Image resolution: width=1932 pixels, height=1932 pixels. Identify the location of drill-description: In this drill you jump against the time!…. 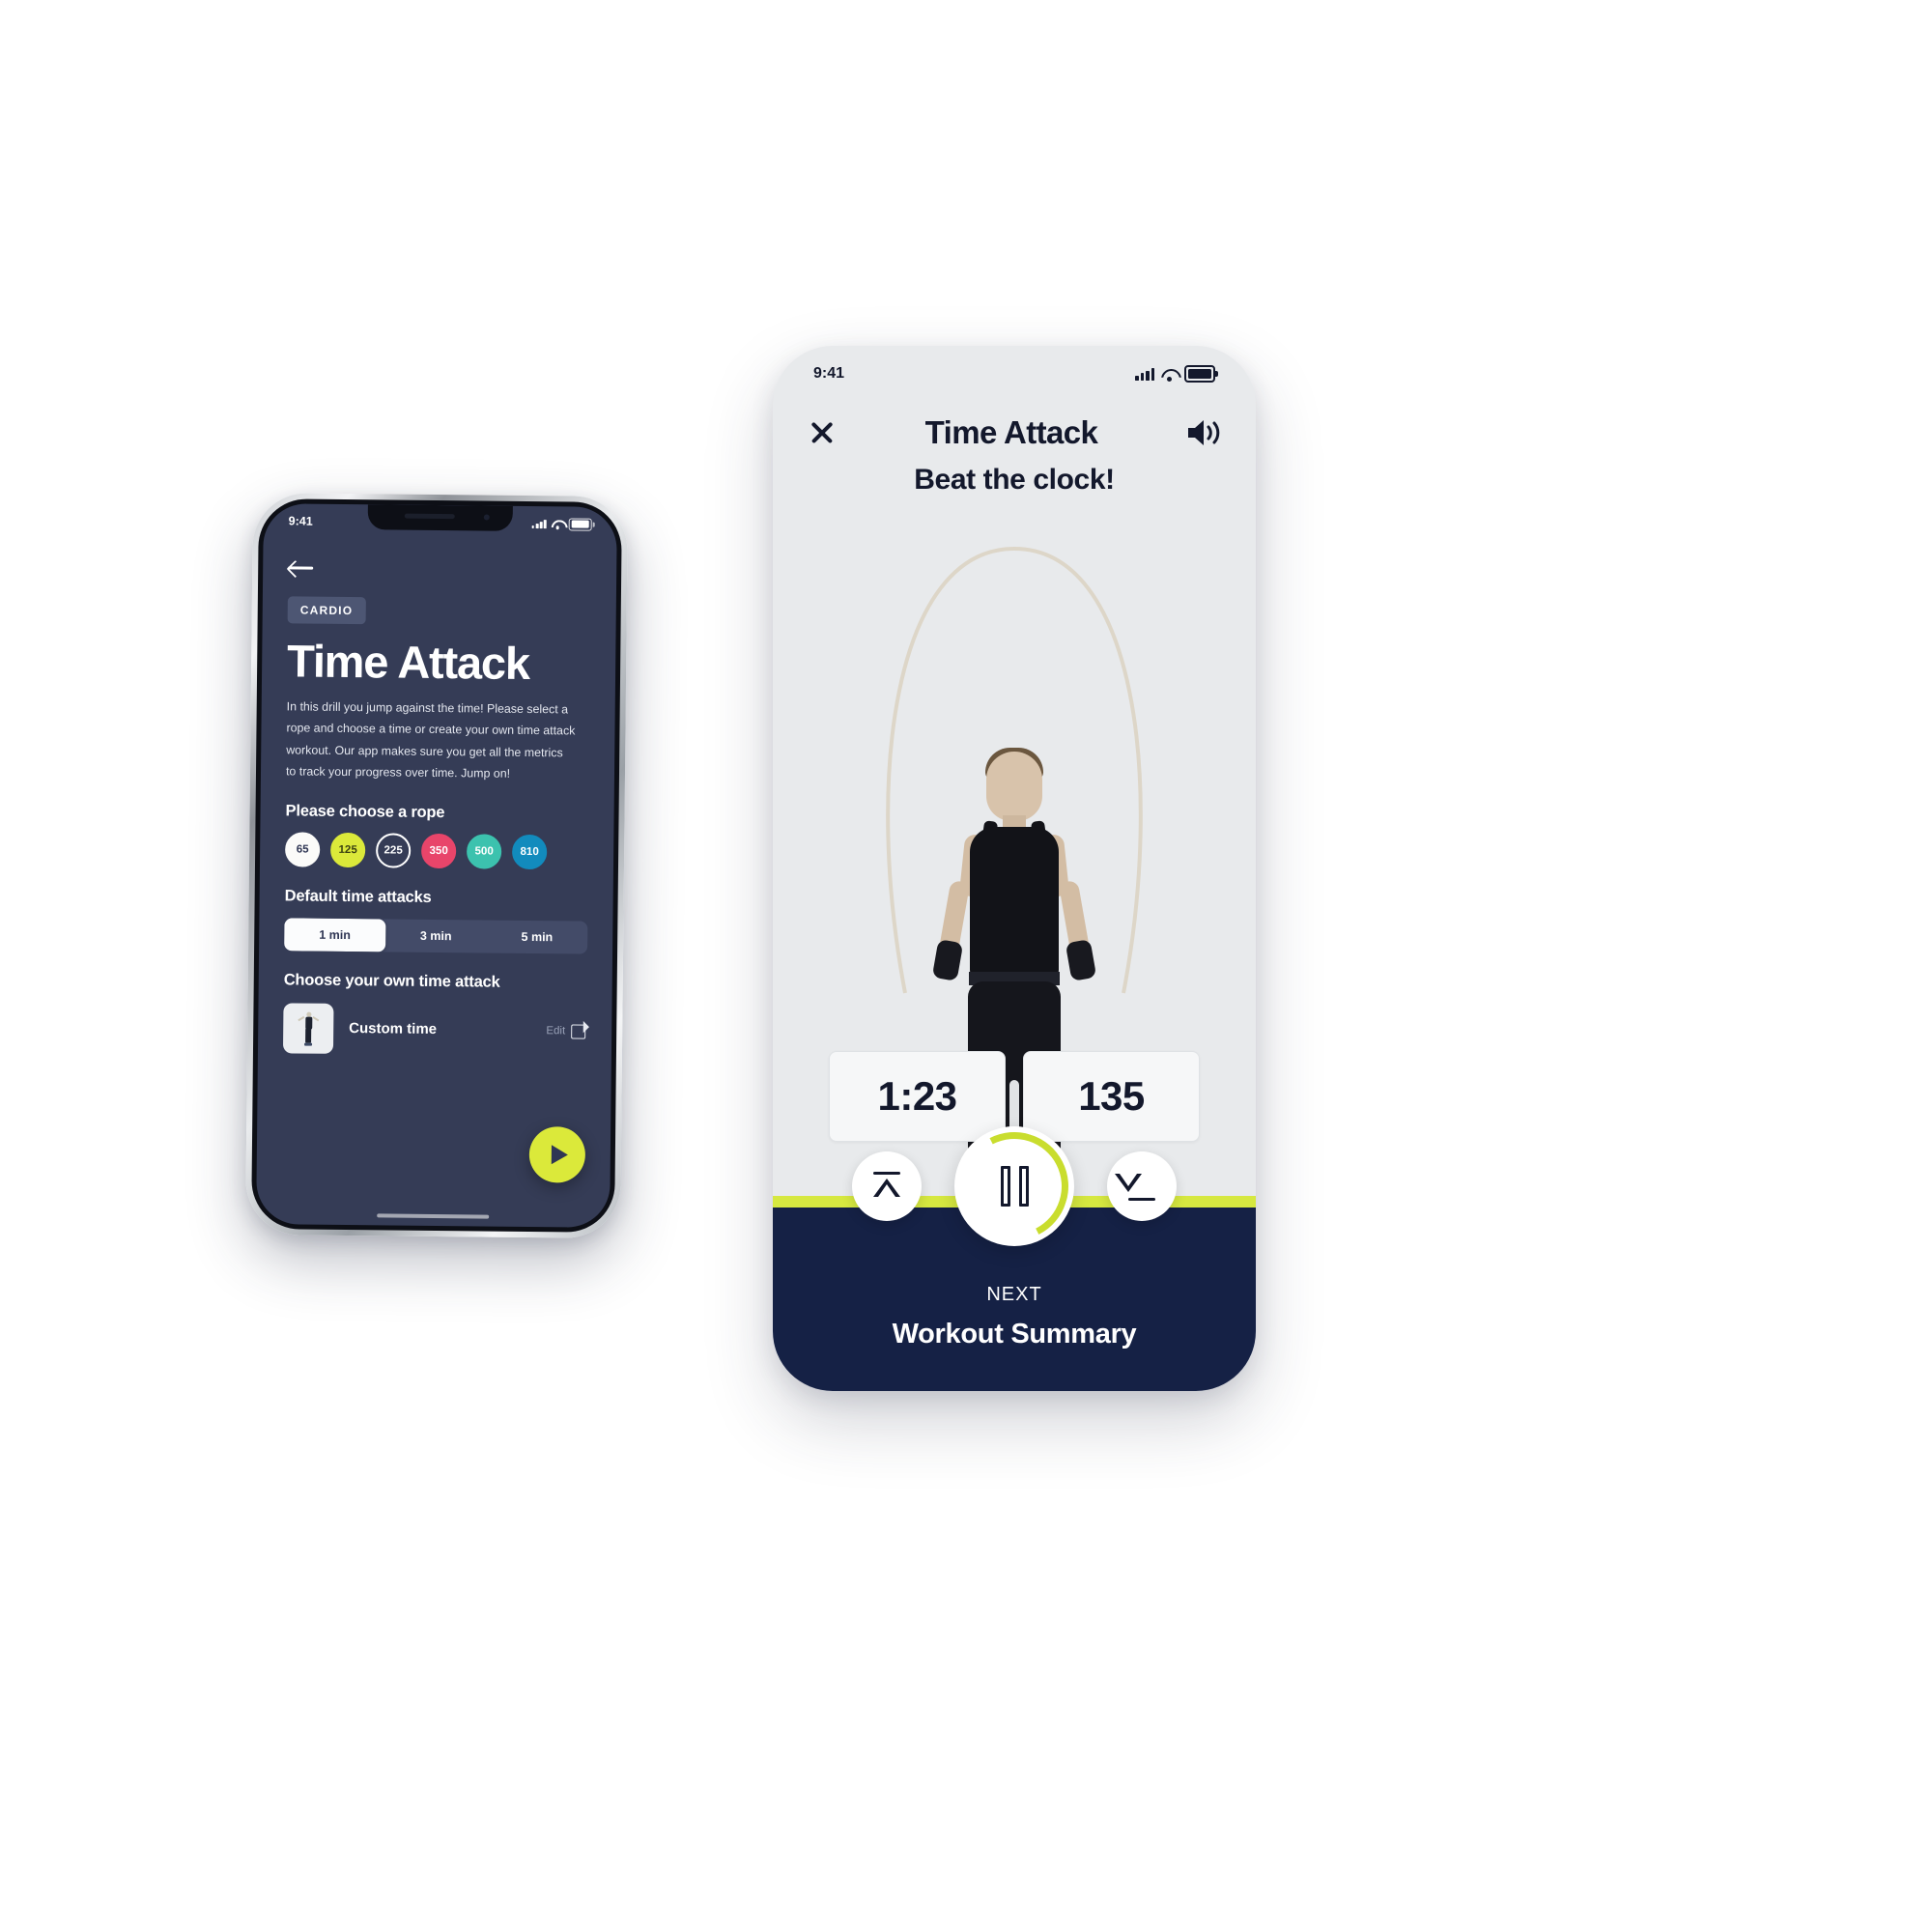
(430, 740).